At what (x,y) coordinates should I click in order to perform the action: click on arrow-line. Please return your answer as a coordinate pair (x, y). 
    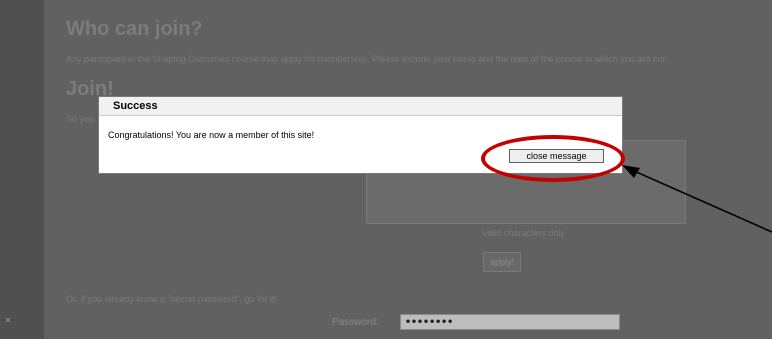
    Looking at the image, I should click on (701, 201).